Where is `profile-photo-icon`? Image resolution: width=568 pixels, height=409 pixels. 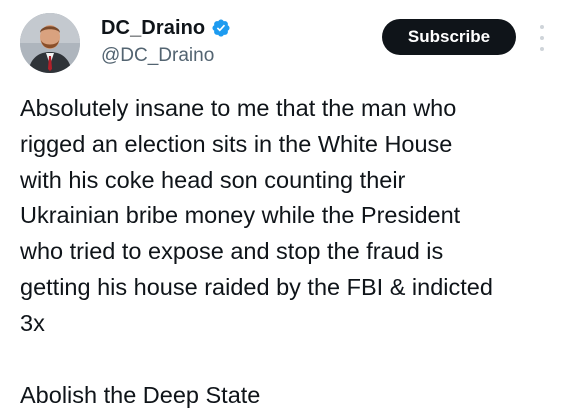
profile-photo-icon is located at coordinates (50, 43).